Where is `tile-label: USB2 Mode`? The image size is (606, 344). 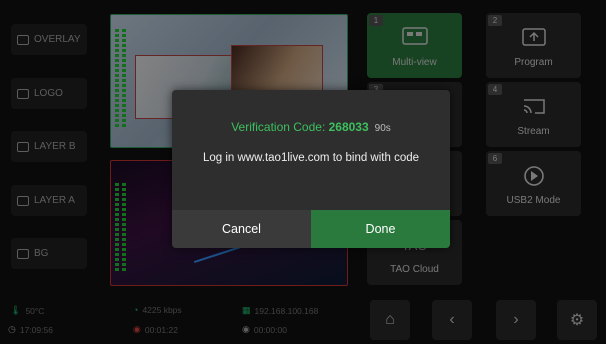 tile-label: USB2 Mode is located at coordinates (533, 200).